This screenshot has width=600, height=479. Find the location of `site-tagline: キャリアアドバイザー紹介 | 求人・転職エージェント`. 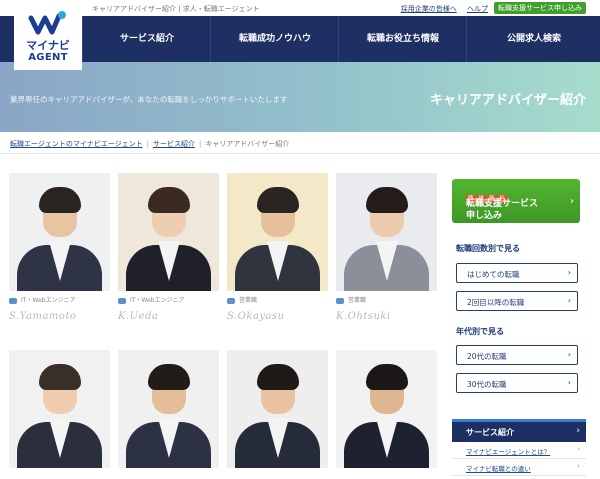

site-tagline: キャリアアドバイザー紹介 | 求人・転職エージェント is located at coordinates (176, 9).